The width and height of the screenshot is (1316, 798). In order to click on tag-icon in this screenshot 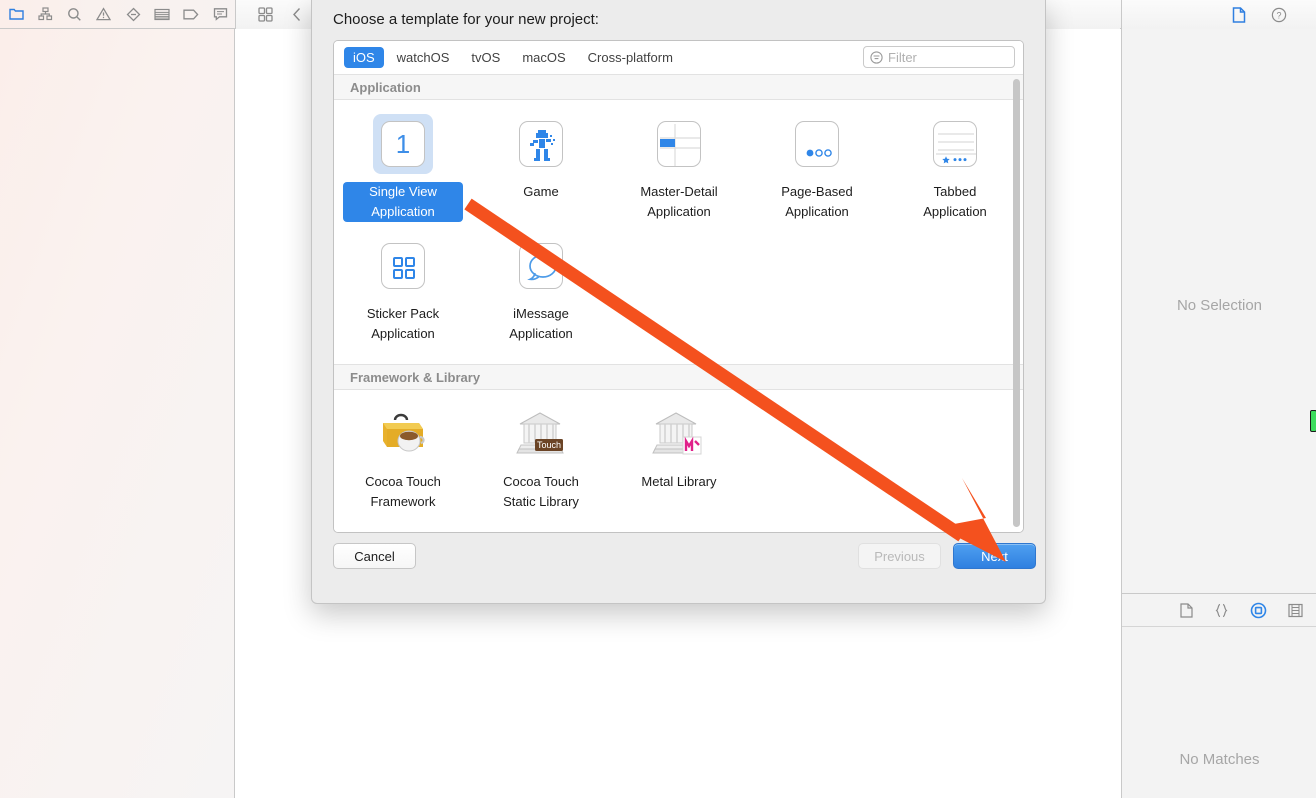, I will do `click(191, 14)`.